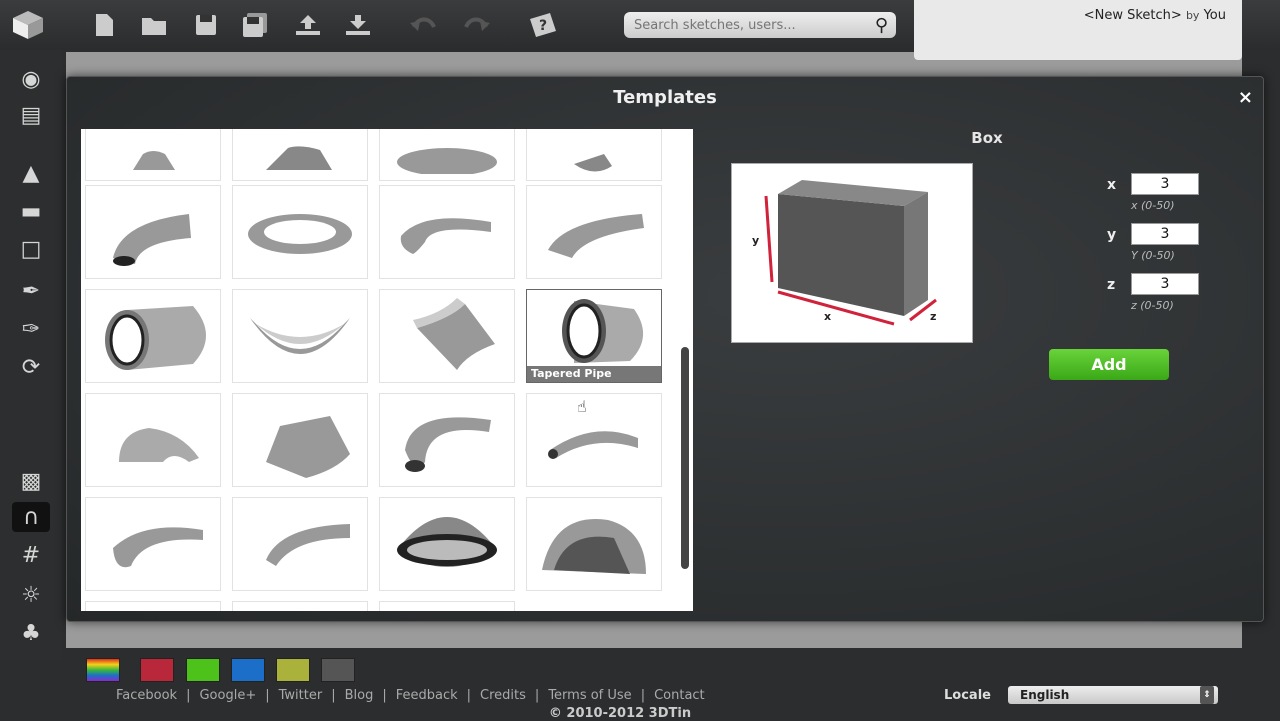 This screenshot has height=721, width=1280. What do you see at coordinates (1153, 205) in the screenshot?
I see `x-range: x (0-50)` at bounding box center [1153, 205].